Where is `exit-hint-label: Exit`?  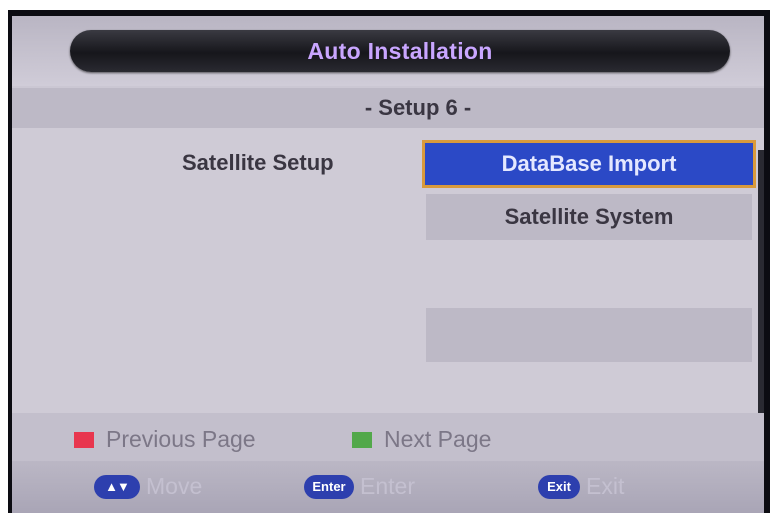
exit-hint-label: Exit is located at coordinates (605, 486).